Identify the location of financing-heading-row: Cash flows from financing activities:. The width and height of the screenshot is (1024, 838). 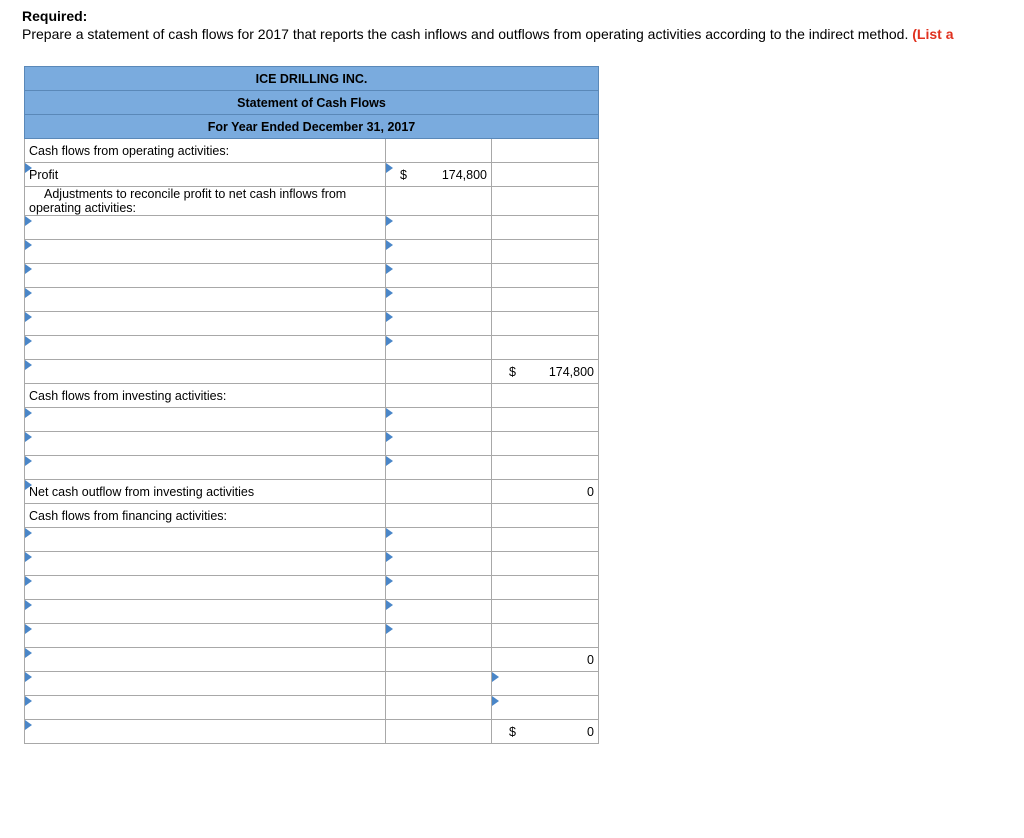
(311, 515).